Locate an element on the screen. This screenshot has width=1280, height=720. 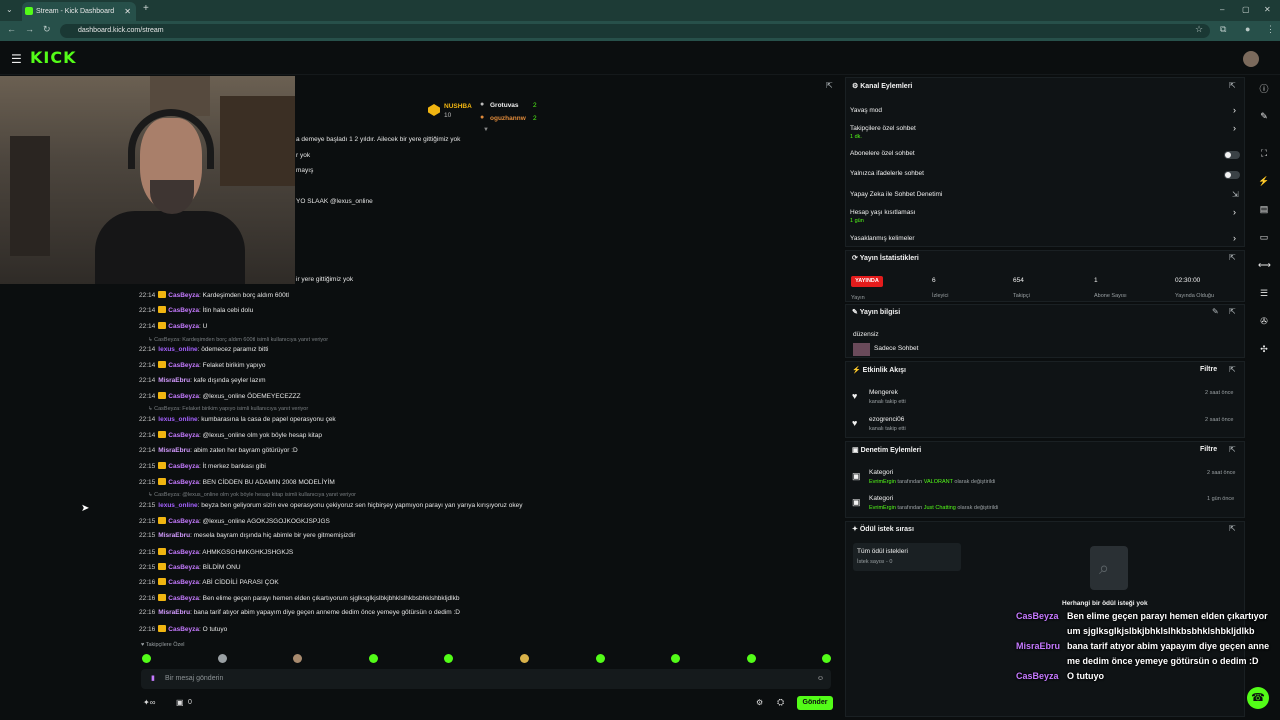
channel-action-label: Abonelere özel sohbet is located at coordinates (882, 153).